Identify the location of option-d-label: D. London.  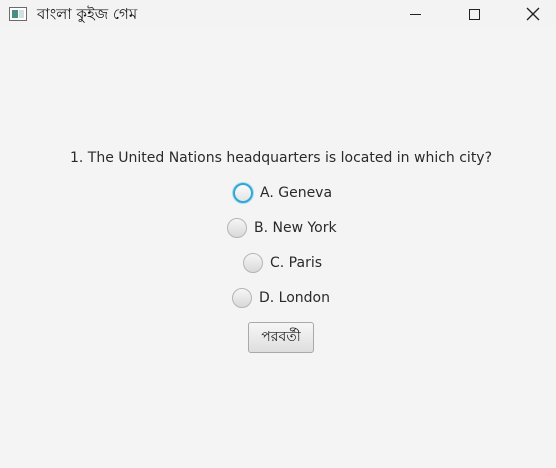
(294, 298).